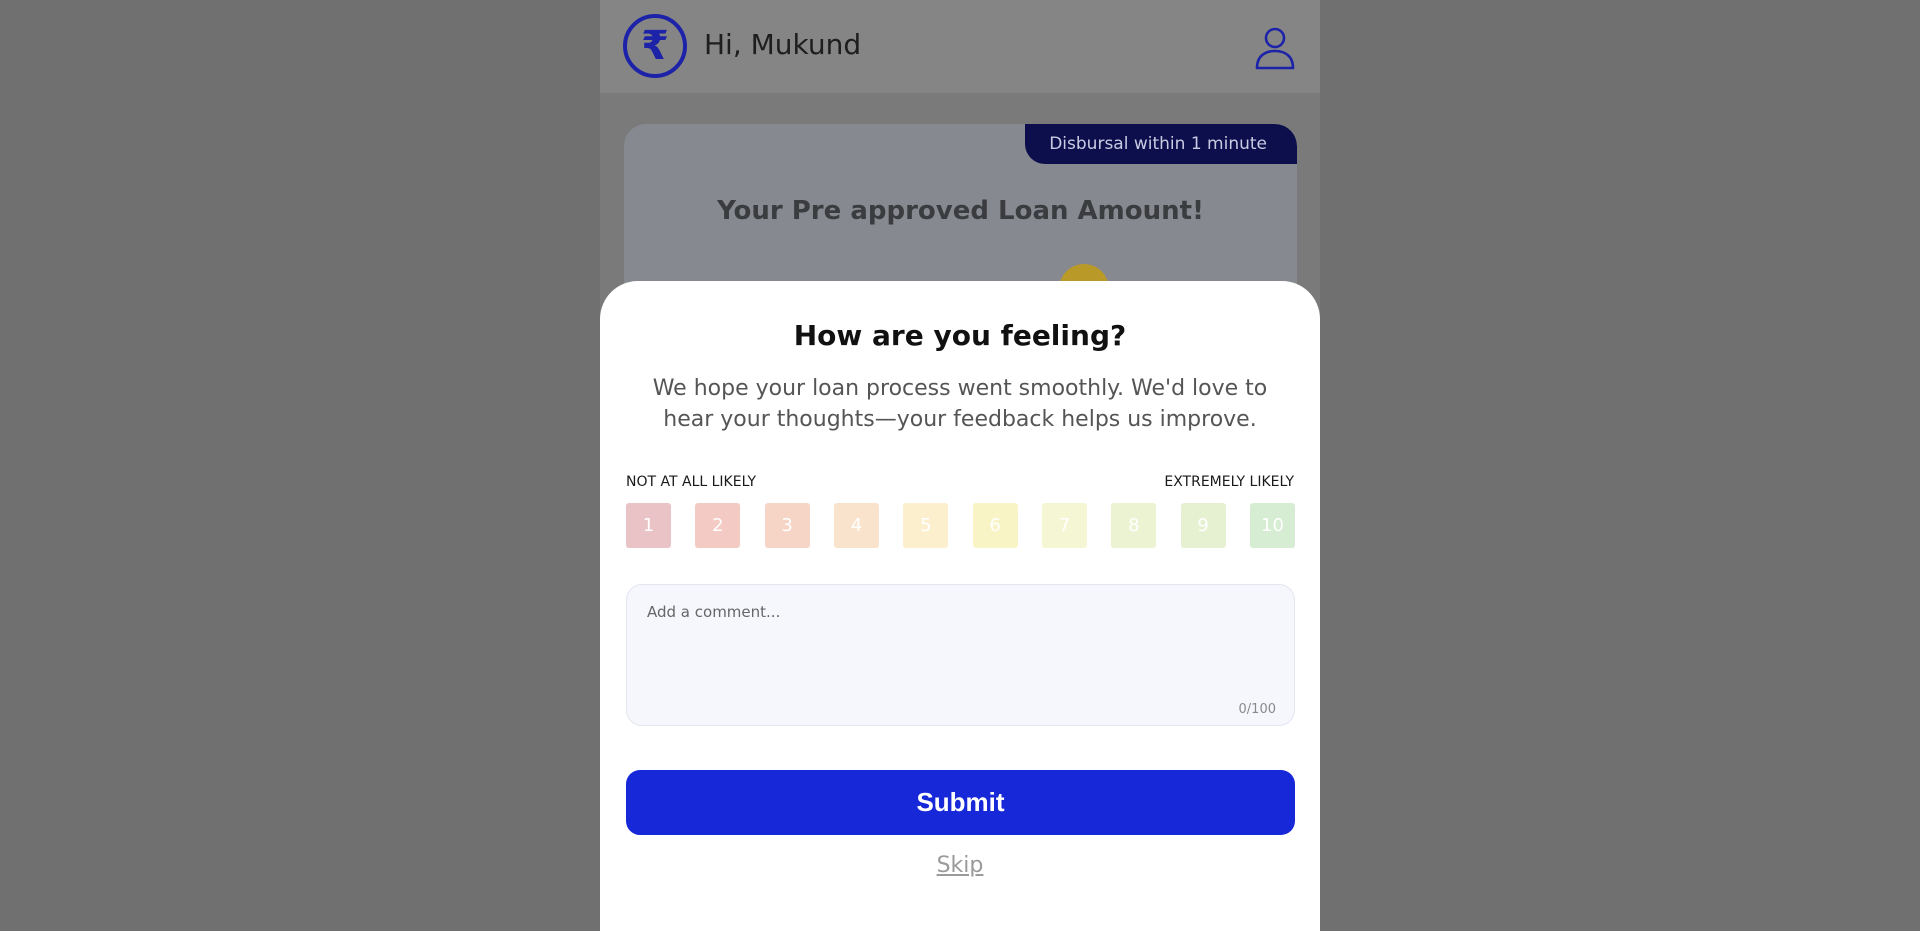 The height and width of the screenshot is (931, 1920). I want to click on rating-option-6: 6, so click(995, 525).